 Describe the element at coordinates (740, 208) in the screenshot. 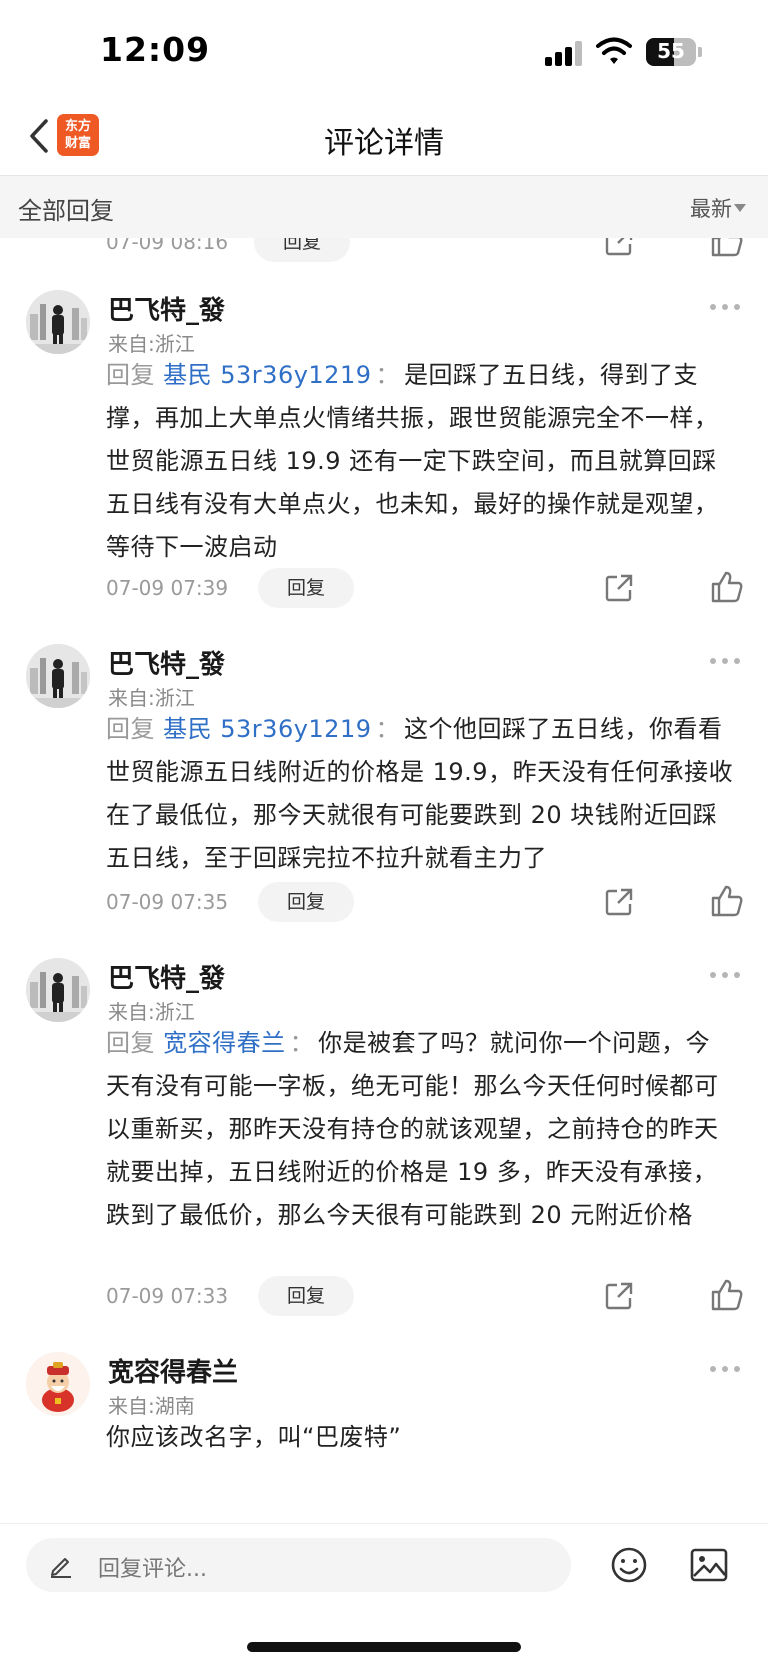

I see `caret-down-icon` at that location.